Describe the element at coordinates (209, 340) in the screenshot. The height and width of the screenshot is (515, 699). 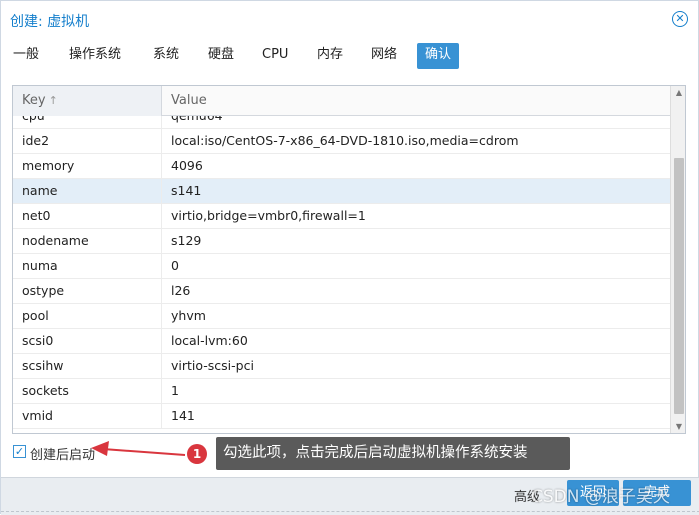
I see `row-value: local-lvm:60` at that location.